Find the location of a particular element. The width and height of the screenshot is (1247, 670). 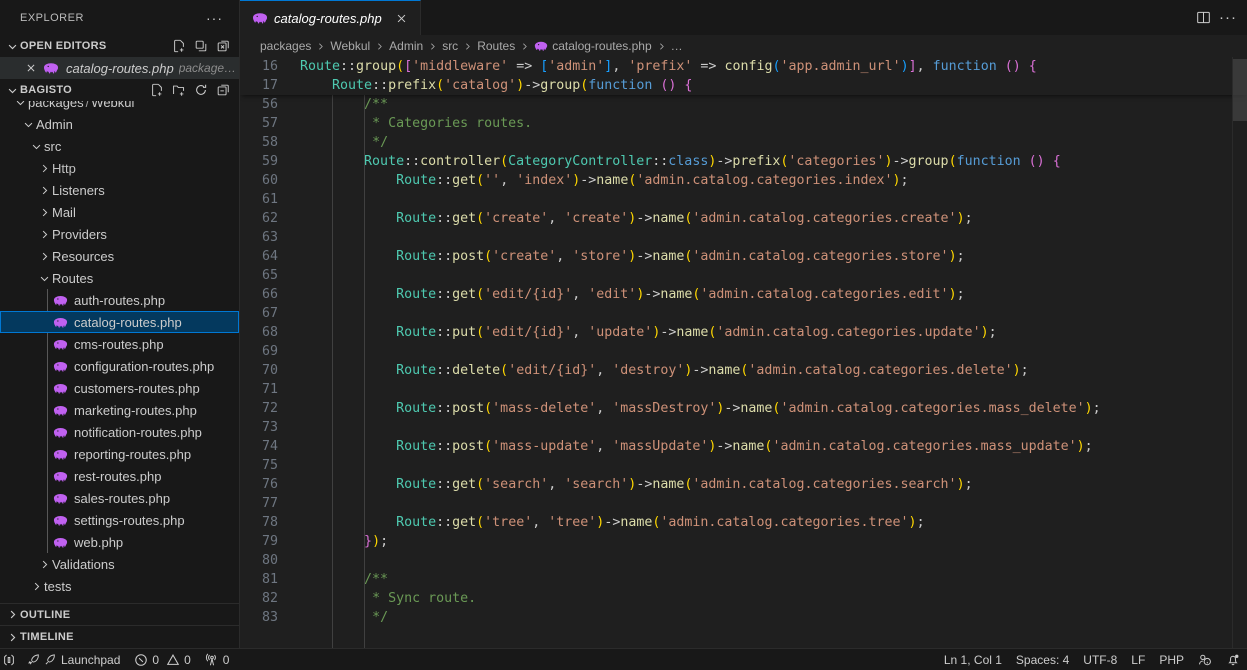

tree-file-row: marketing-routes.php is located at coordinates (119, 410).